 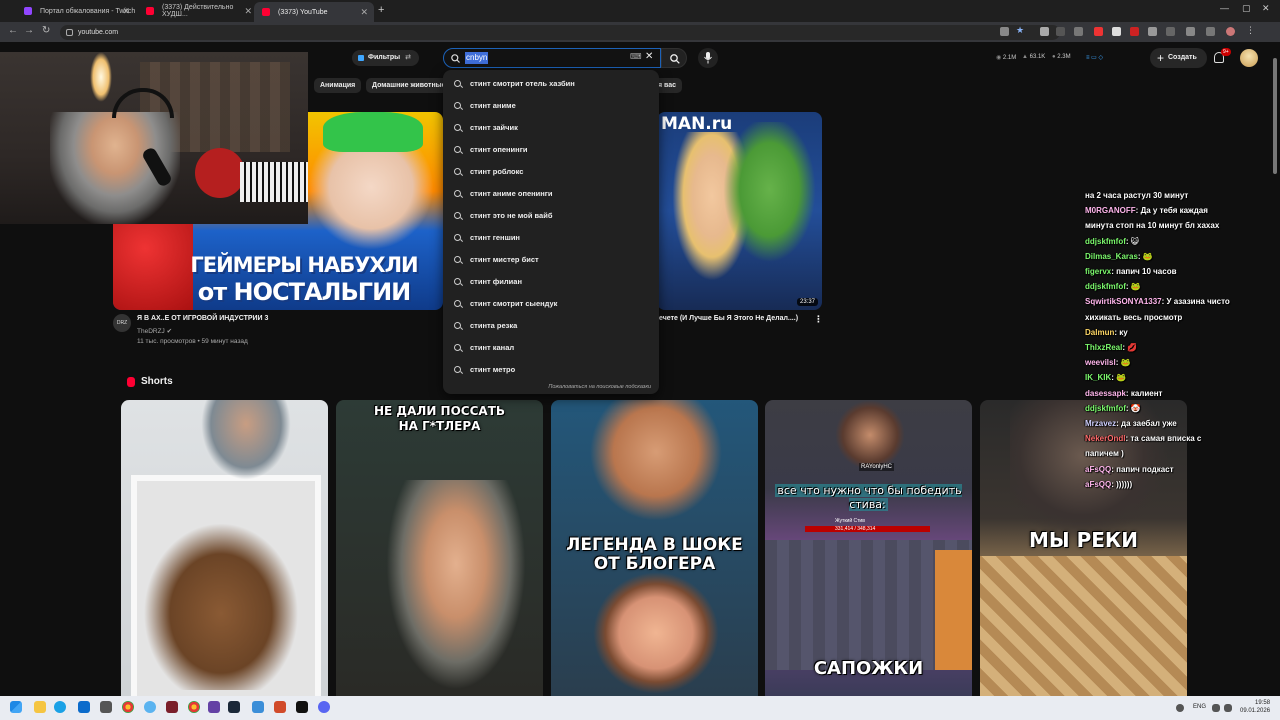 What do you see at coordinates (1255, 707) in the screenshot?
I see `system-clock: 19:58 09.01.2026` at bounding box center [1255, 707].